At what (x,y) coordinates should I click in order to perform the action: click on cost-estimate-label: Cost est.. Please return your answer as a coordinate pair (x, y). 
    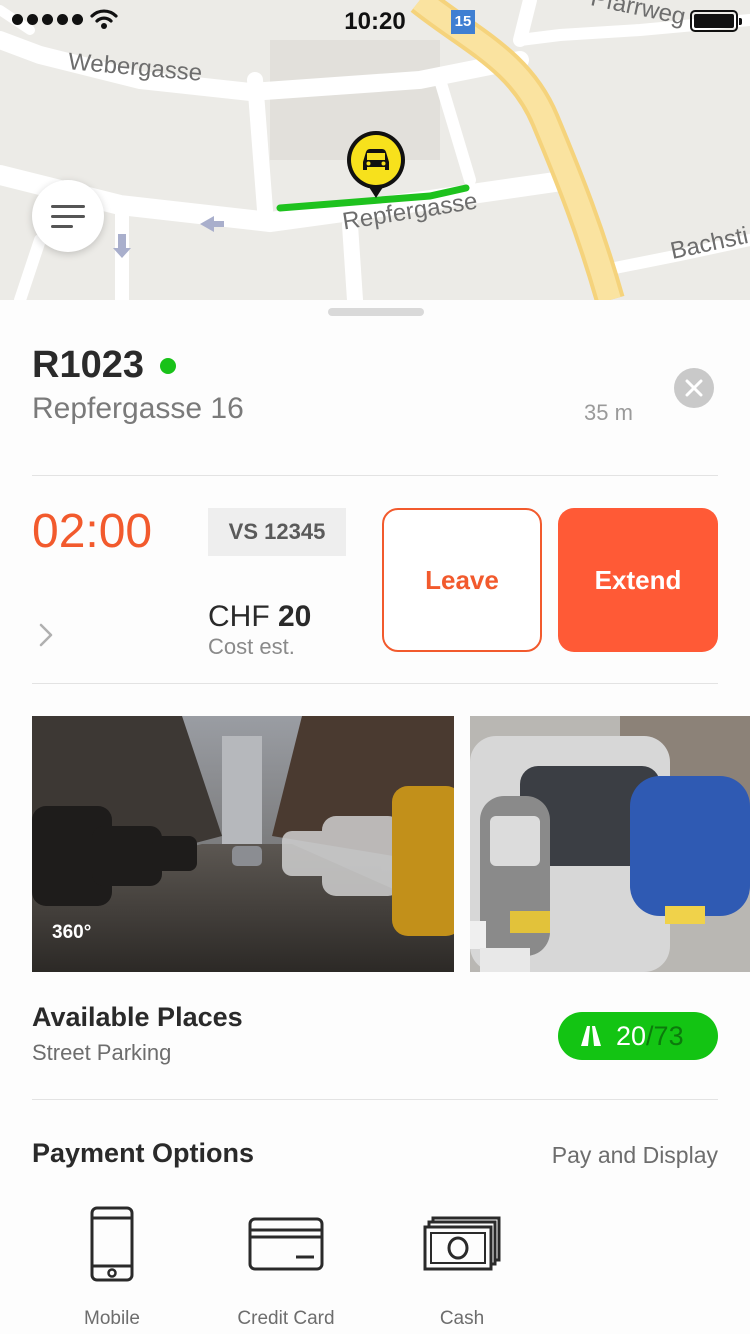
    Looking at the image, I should click on (251, 646).